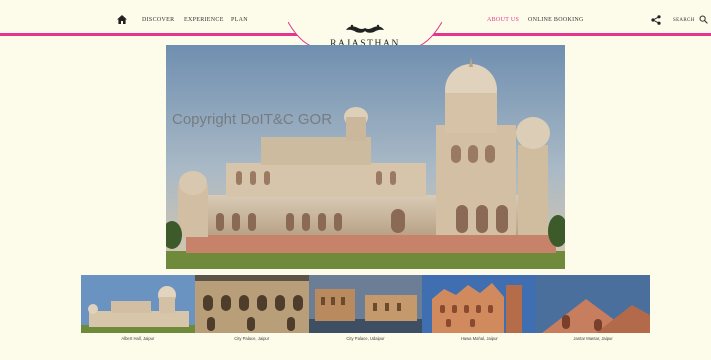 Image resolution: width=711 pixels, height=360 pixels. I want to click on search-icon, so click(703, 19).